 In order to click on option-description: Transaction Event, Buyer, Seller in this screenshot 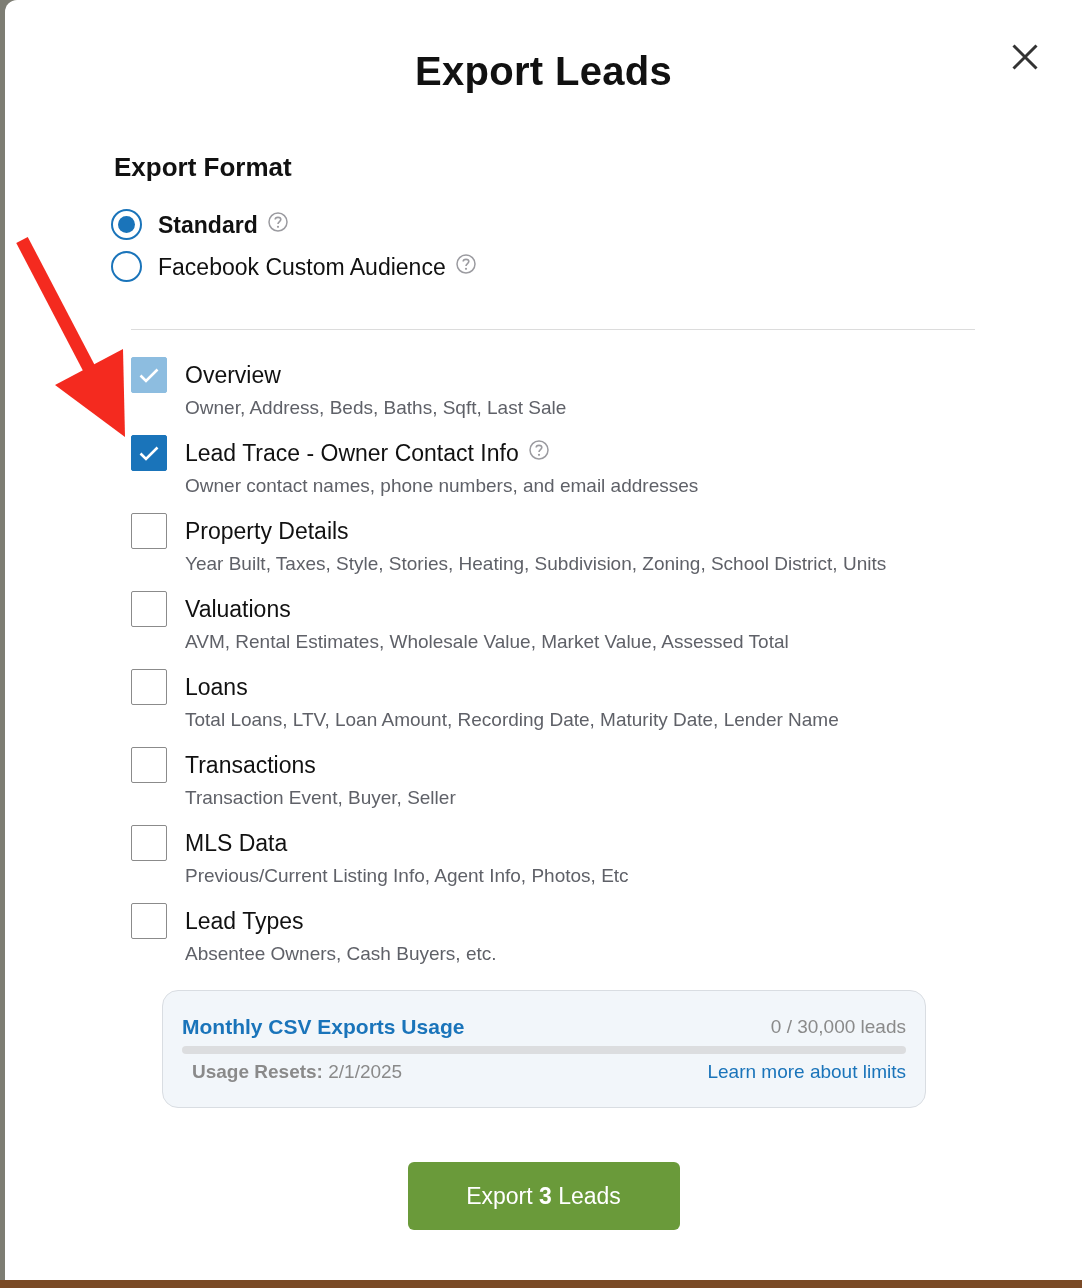, I will do `click(320, 798)`.